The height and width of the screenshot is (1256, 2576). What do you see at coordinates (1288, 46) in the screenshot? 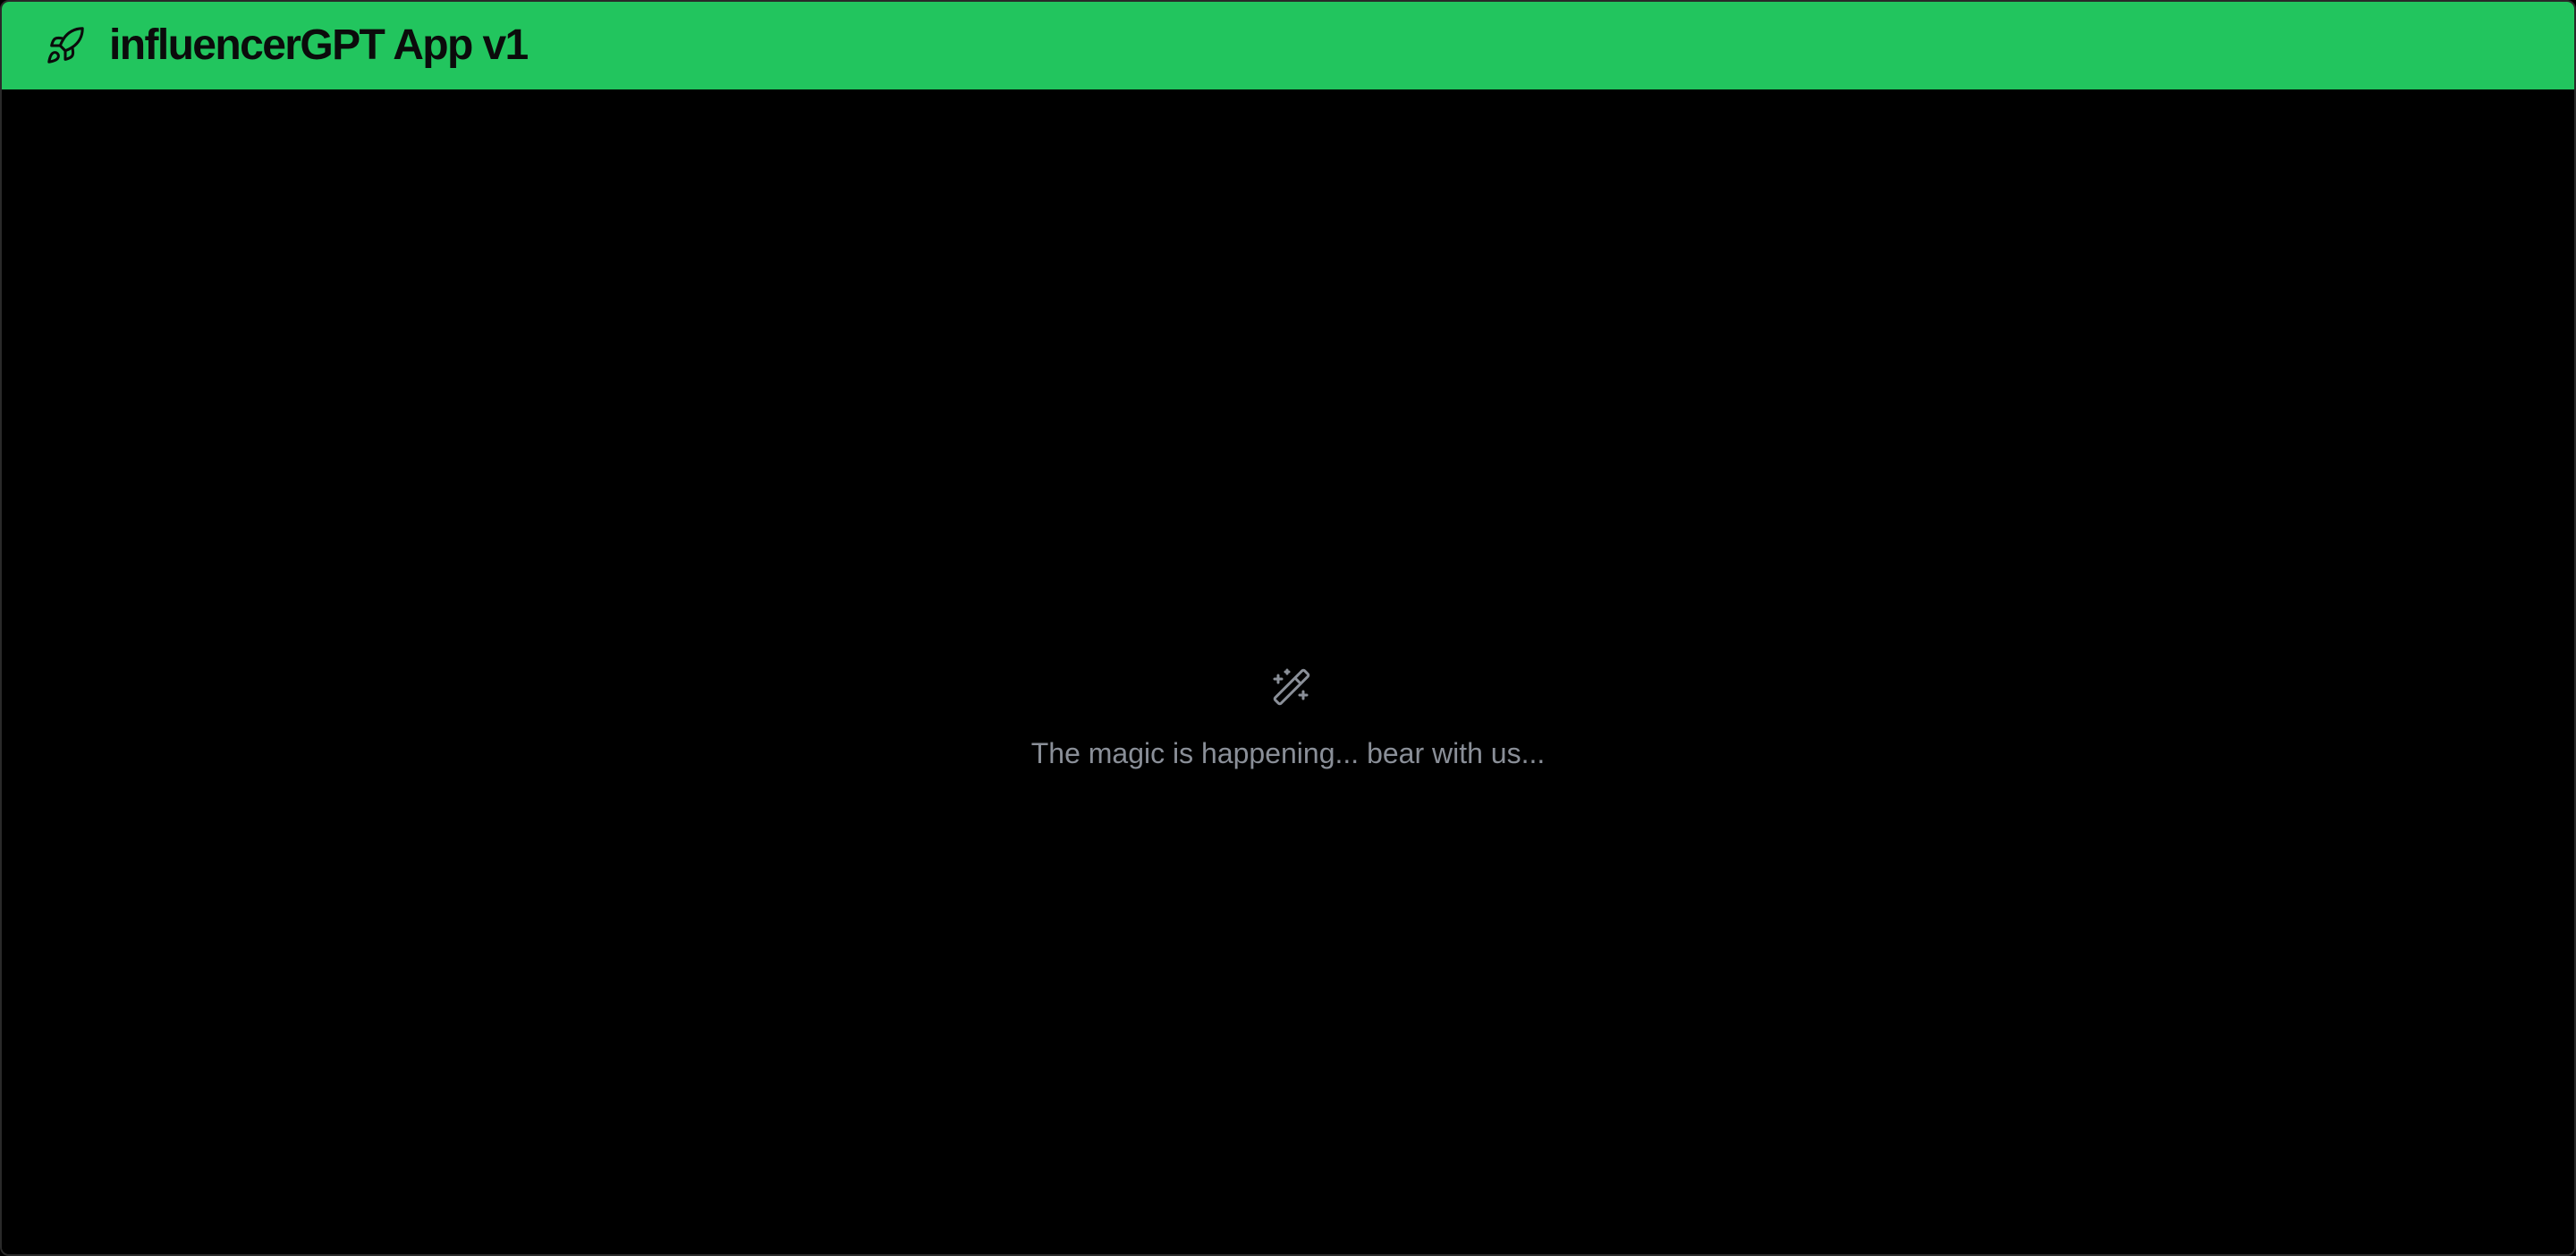
I see `app-header: influencerGPT App v1` at bounding box center [1288, 46].